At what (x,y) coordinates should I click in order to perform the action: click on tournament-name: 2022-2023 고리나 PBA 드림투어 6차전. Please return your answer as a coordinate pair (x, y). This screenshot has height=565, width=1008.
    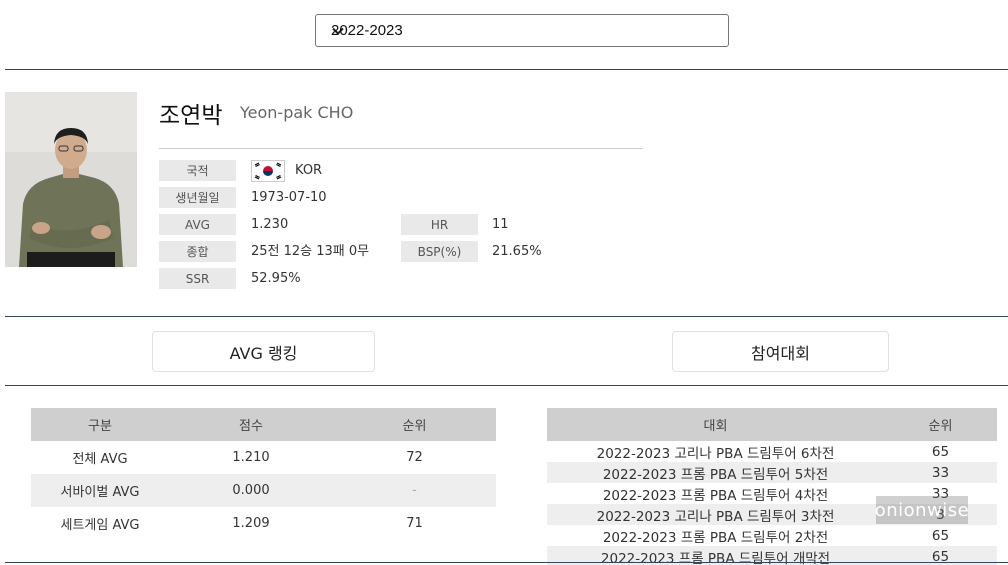
    Looking at the image, I should click on (715, 453).